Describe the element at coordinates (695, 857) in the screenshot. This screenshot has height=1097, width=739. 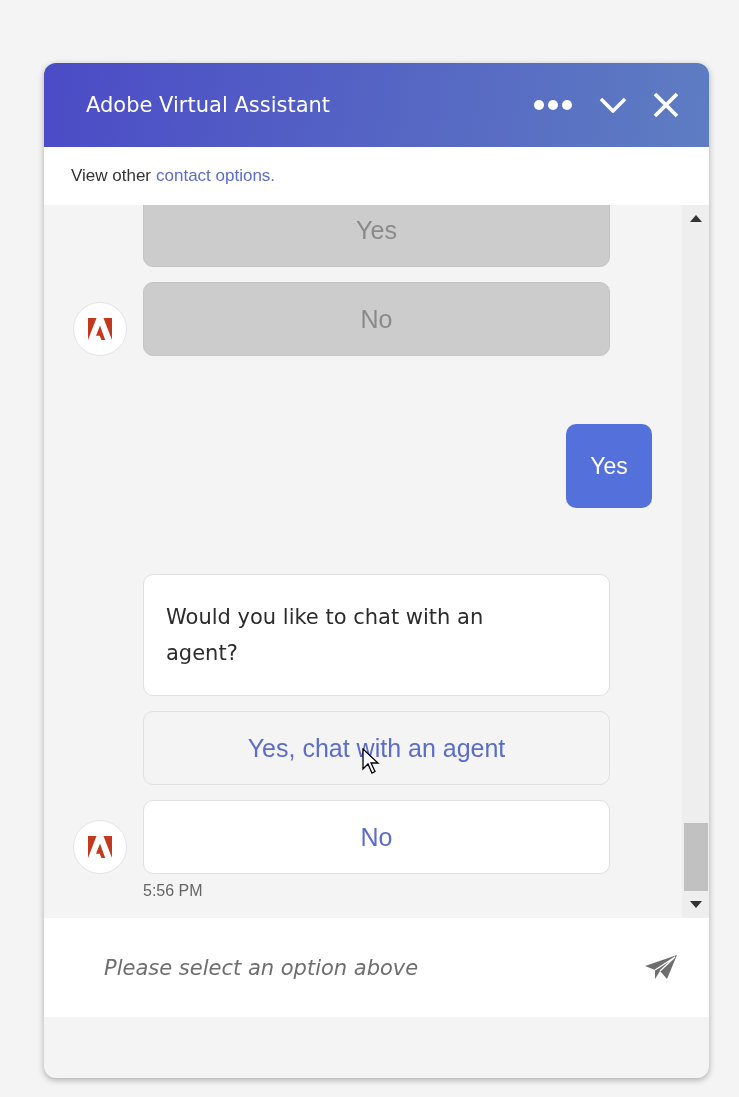
I see `scroll-thumb` at that location.